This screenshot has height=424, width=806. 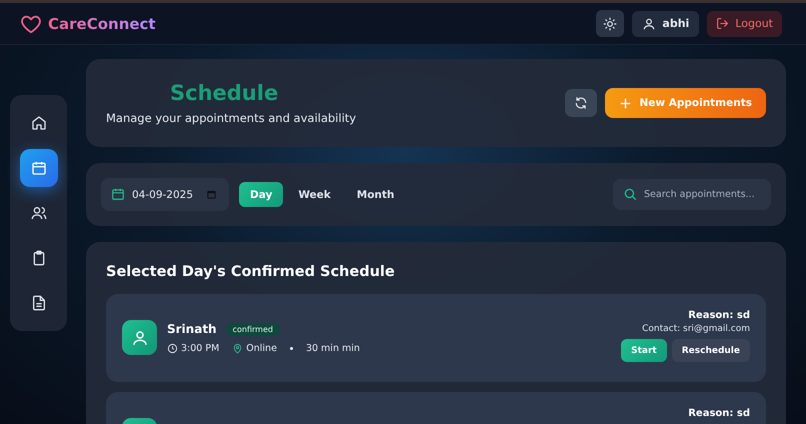 What do you see at coordinates (723, 23) in the screenshot?
I see `logout-icon` at bounding box center [723, 23].